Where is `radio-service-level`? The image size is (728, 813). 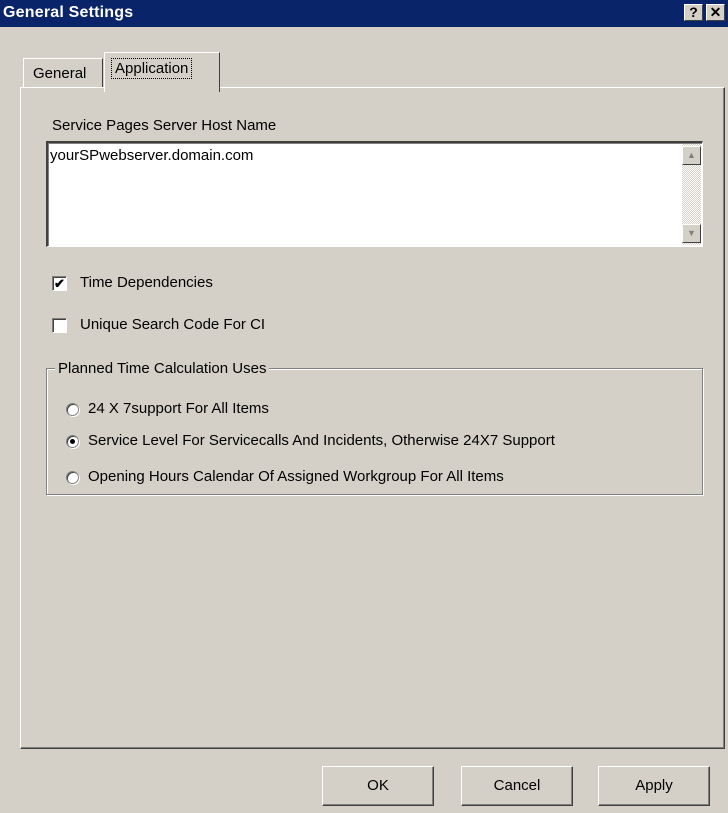
radio-service-level is located at coordinates (72, 441).